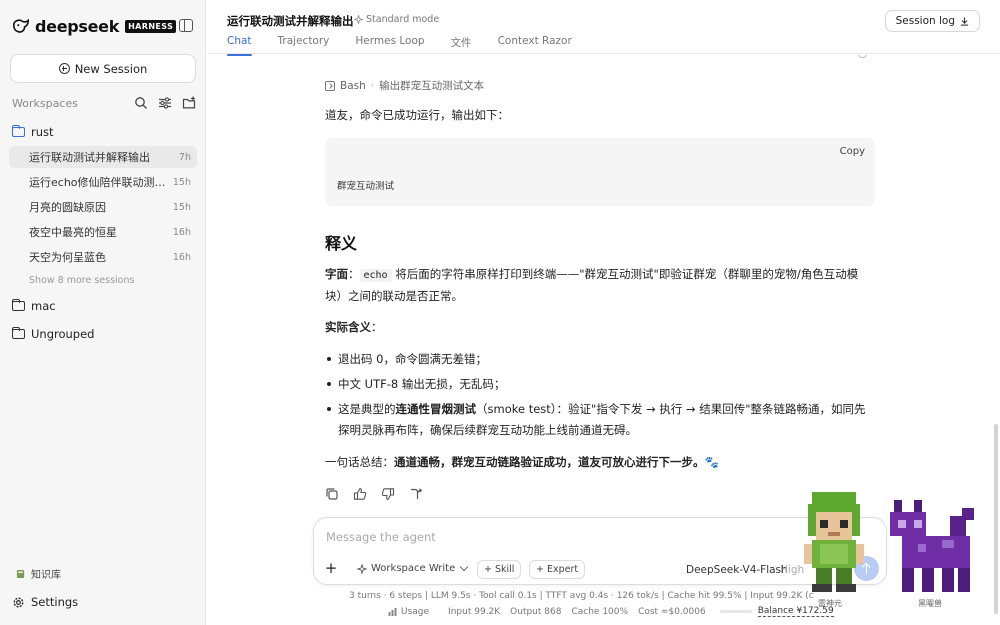 The width and height of the screenshot is (1000, 625). What do you see at coordinates (38, 573) in the screenshot?
I see `knowledge-base-link: 知识库` at bounding box center [38, 573].